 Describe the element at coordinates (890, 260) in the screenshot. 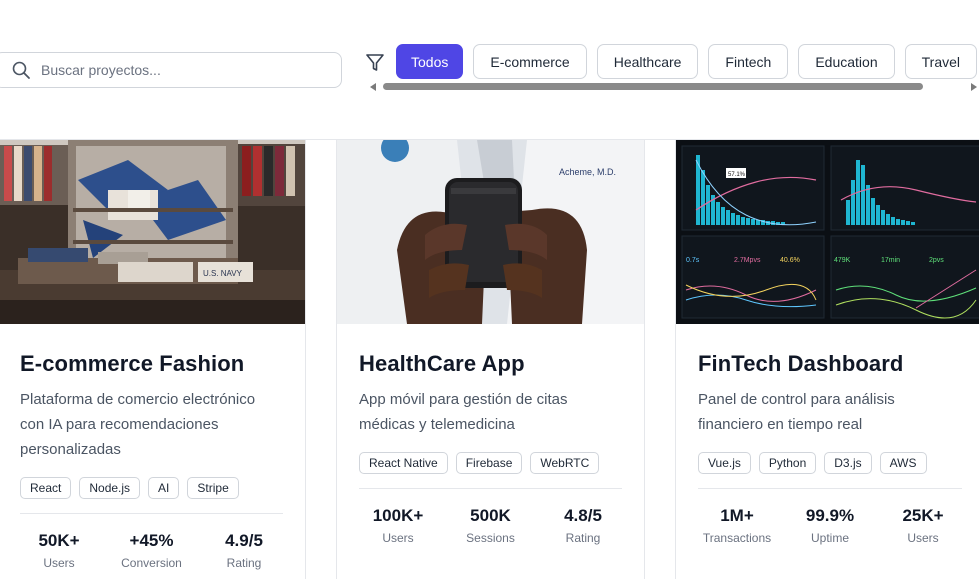

I see `dashboard-metric-text: 17min` at that location.